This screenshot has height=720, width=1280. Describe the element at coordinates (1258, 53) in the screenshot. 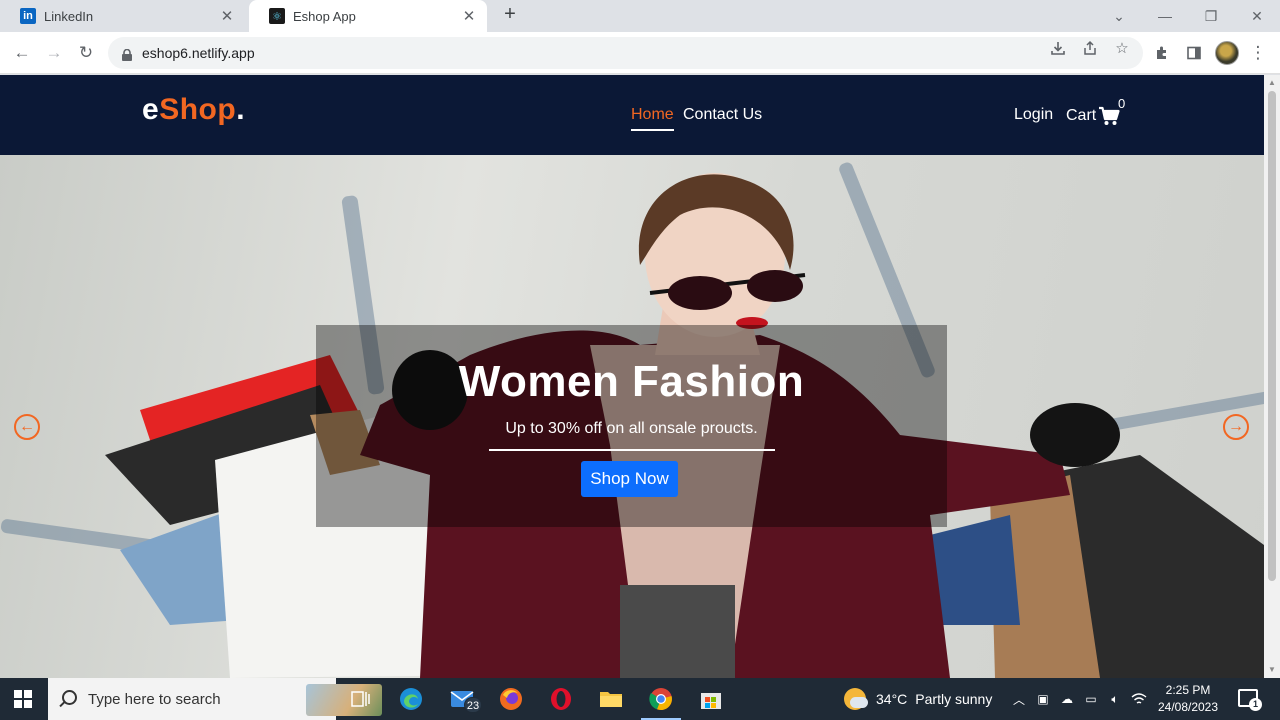

I see `menu-icon: ⋮` at that location.